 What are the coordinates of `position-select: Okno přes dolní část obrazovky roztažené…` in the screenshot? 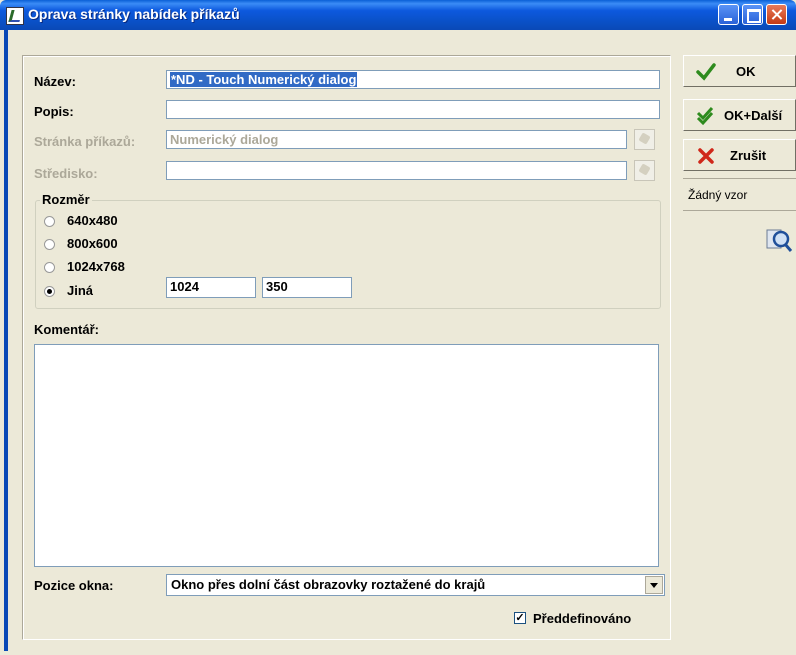 It's located at (415, 585).